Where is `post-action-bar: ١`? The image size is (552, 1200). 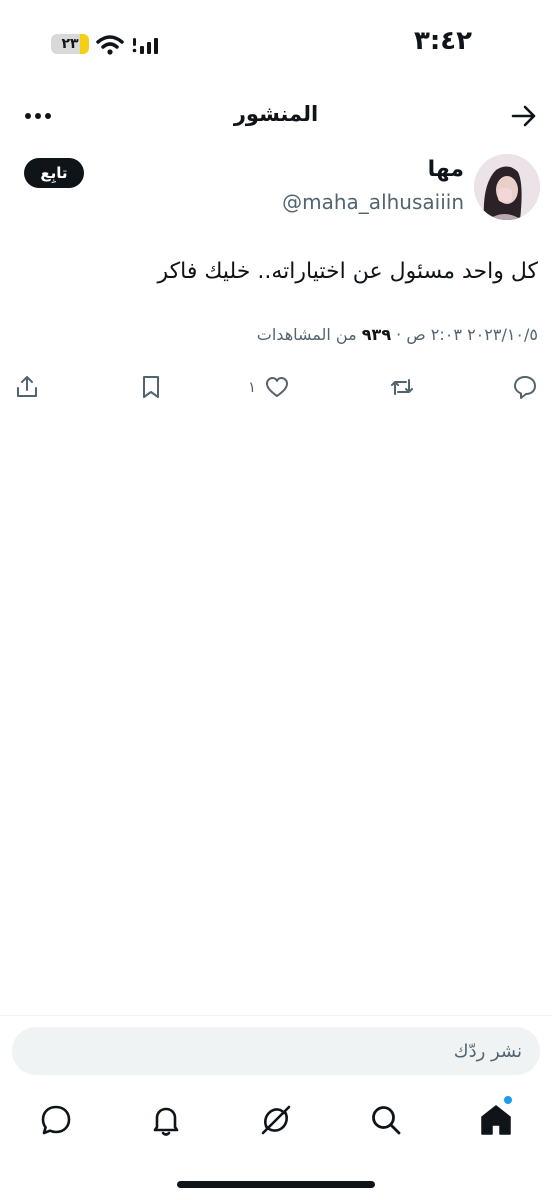 post-action-bar: ١ is located at coordinates (276, 387).